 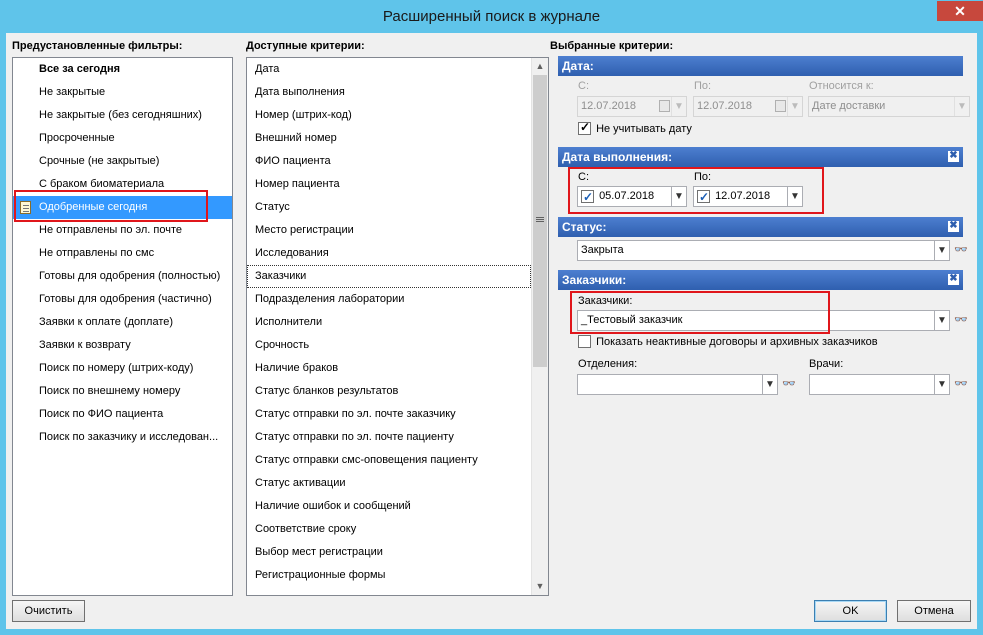 What do you see at coordinates (389, 414) in the screenshot?
I see `criteria-item: Статус отправки по эл. почте заказчику` at bounding box center [389, 414].